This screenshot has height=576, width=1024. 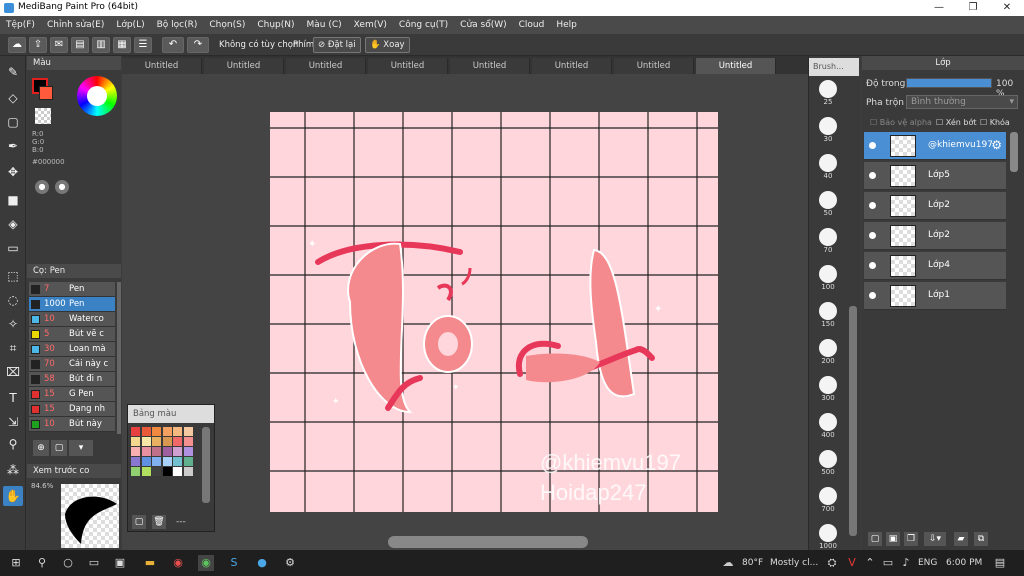 What do you see at coordinates (828, 130) in the screenshot?
I see `brush-size-option: 30` at bounding box center [828, 130].